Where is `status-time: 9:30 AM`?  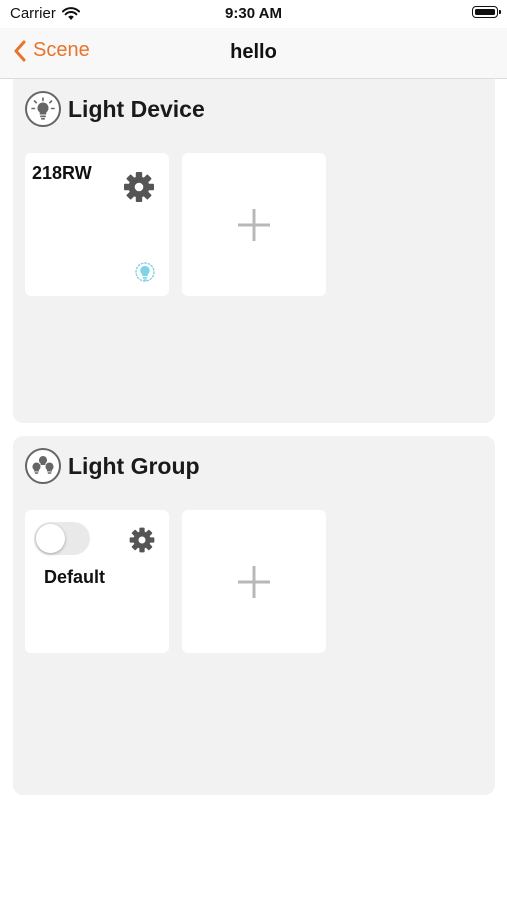 status-time: 9:30 AM is located at coordinates (253, 13).